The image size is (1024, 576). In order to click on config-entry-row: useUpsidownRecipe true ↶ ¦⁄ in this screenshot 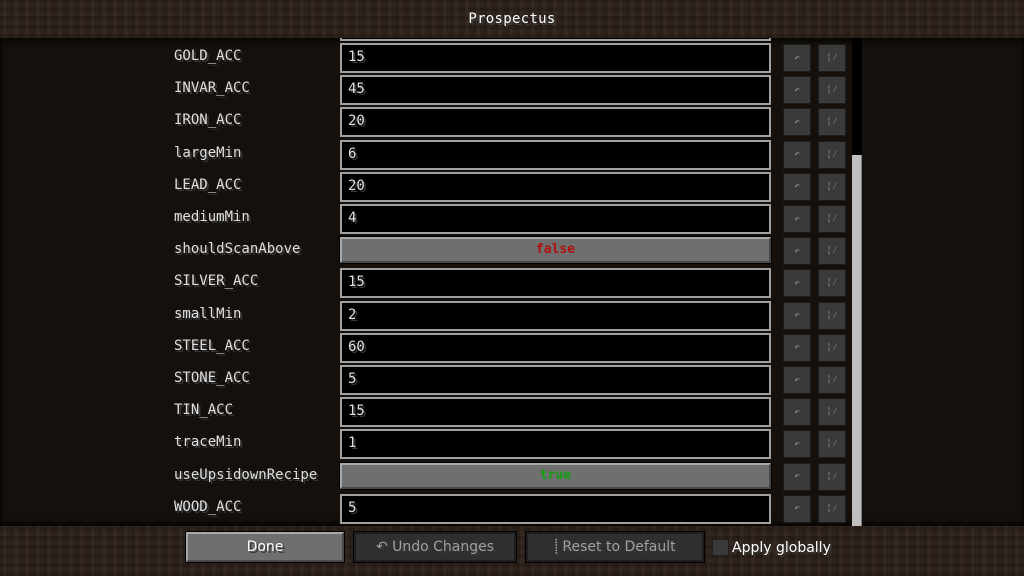, I will do `click(512, 477)`.